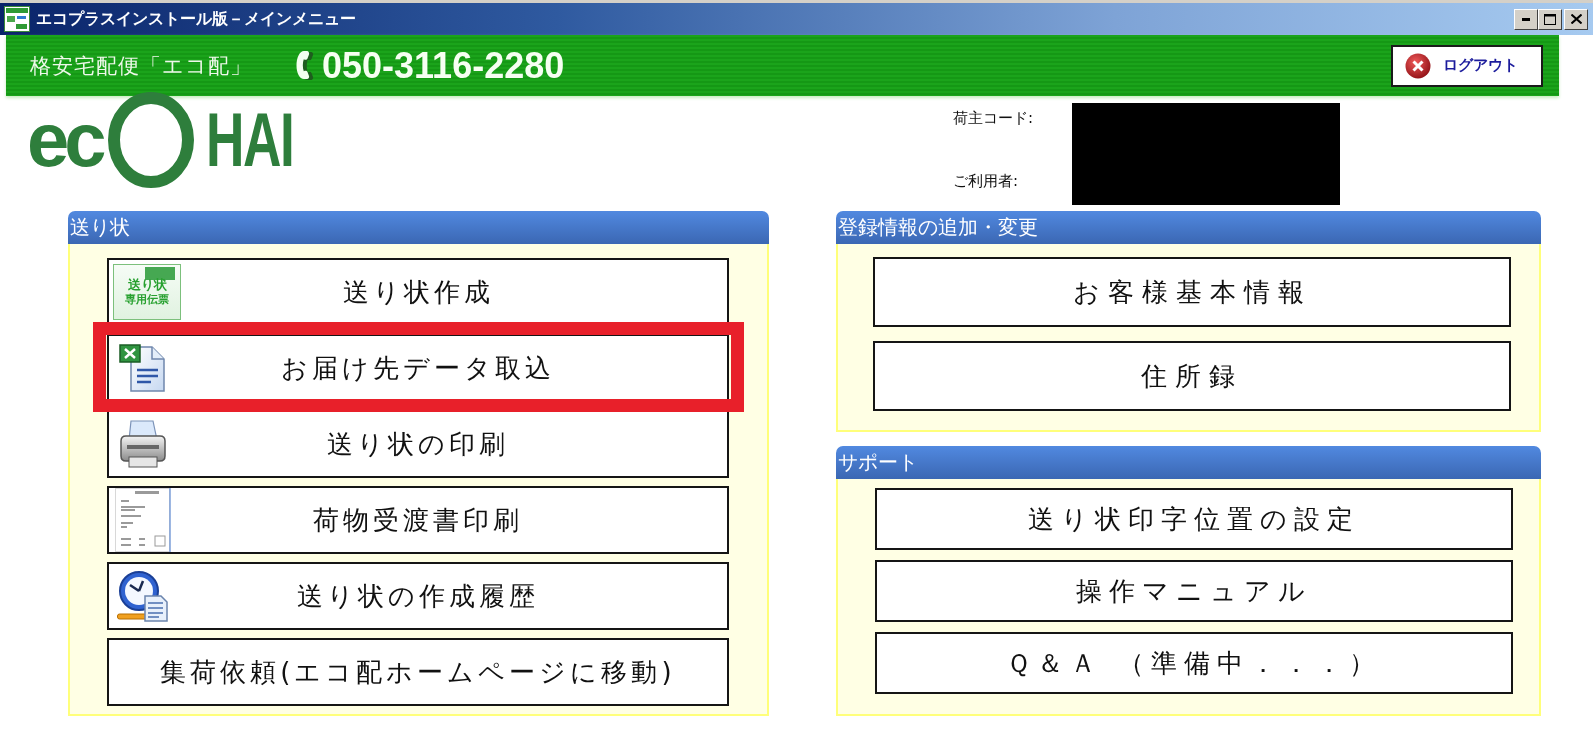 This screenshot has height=736, width=1593. I want to click on menu-button: 送り状の作成履歴, so click(418, 596).